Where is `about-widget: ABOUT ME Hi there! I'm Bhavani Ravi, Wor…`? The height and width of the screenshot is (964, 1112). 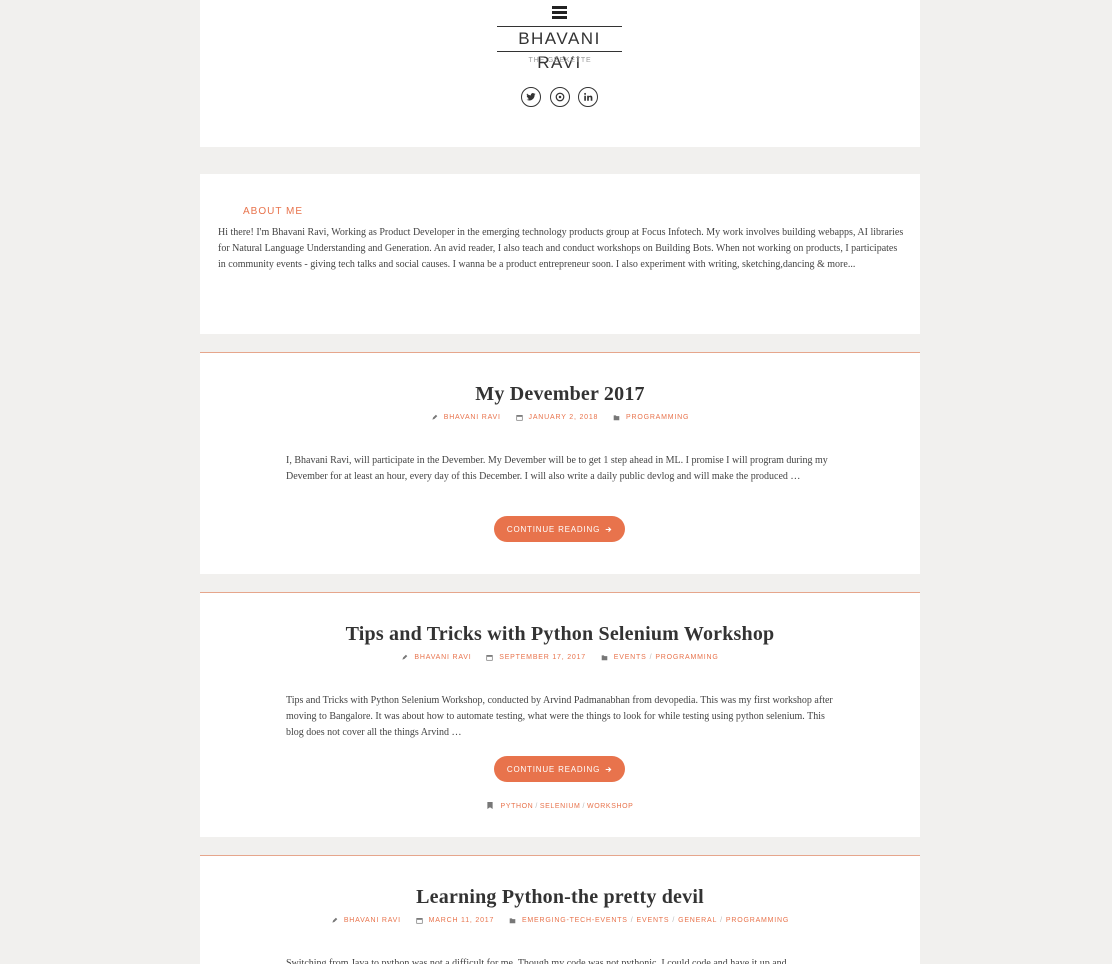 about-widget: ABOUT ME Hi there! I'm Bhavani Ravi, Wor… is located at coordinates (560, 254).